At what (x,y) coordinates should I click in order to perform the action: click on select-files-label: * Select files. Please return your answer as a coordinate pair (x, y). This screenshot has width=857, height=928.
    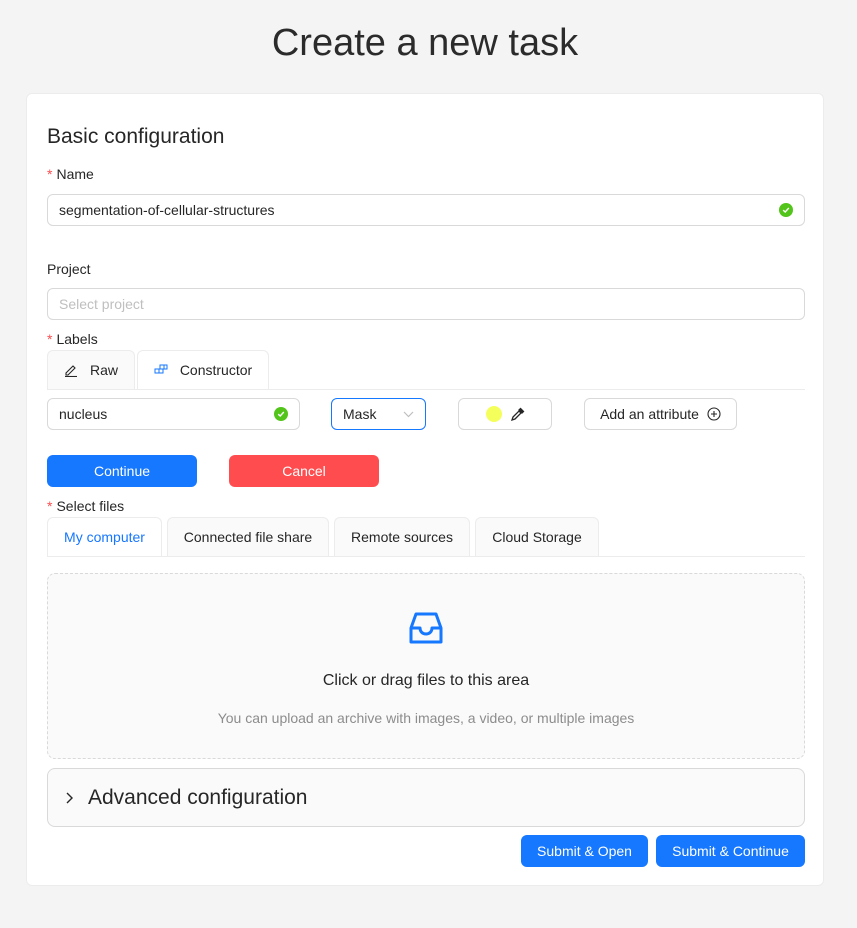
    Looking at the image, I should click on (85, 506).